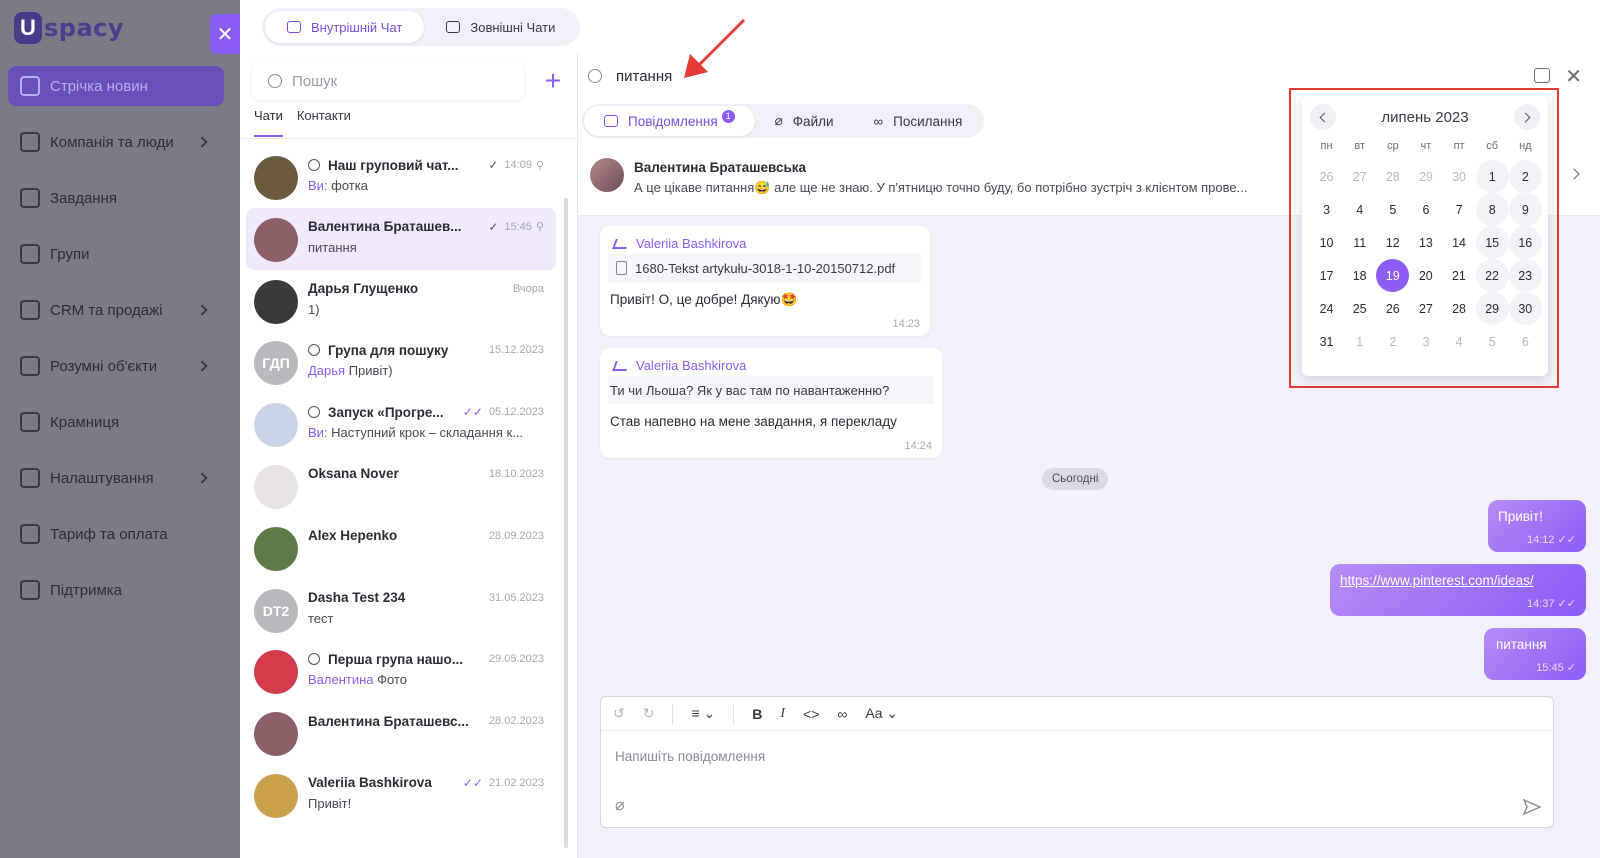 The height and width of the screenshot is (858, 1600). Describe the element at coordinates (401, 177) in the screenshot. I see `chat-list-item: Наш груповий чат... ✓ 14:09 ⚲ Ви: фотка` at that location.